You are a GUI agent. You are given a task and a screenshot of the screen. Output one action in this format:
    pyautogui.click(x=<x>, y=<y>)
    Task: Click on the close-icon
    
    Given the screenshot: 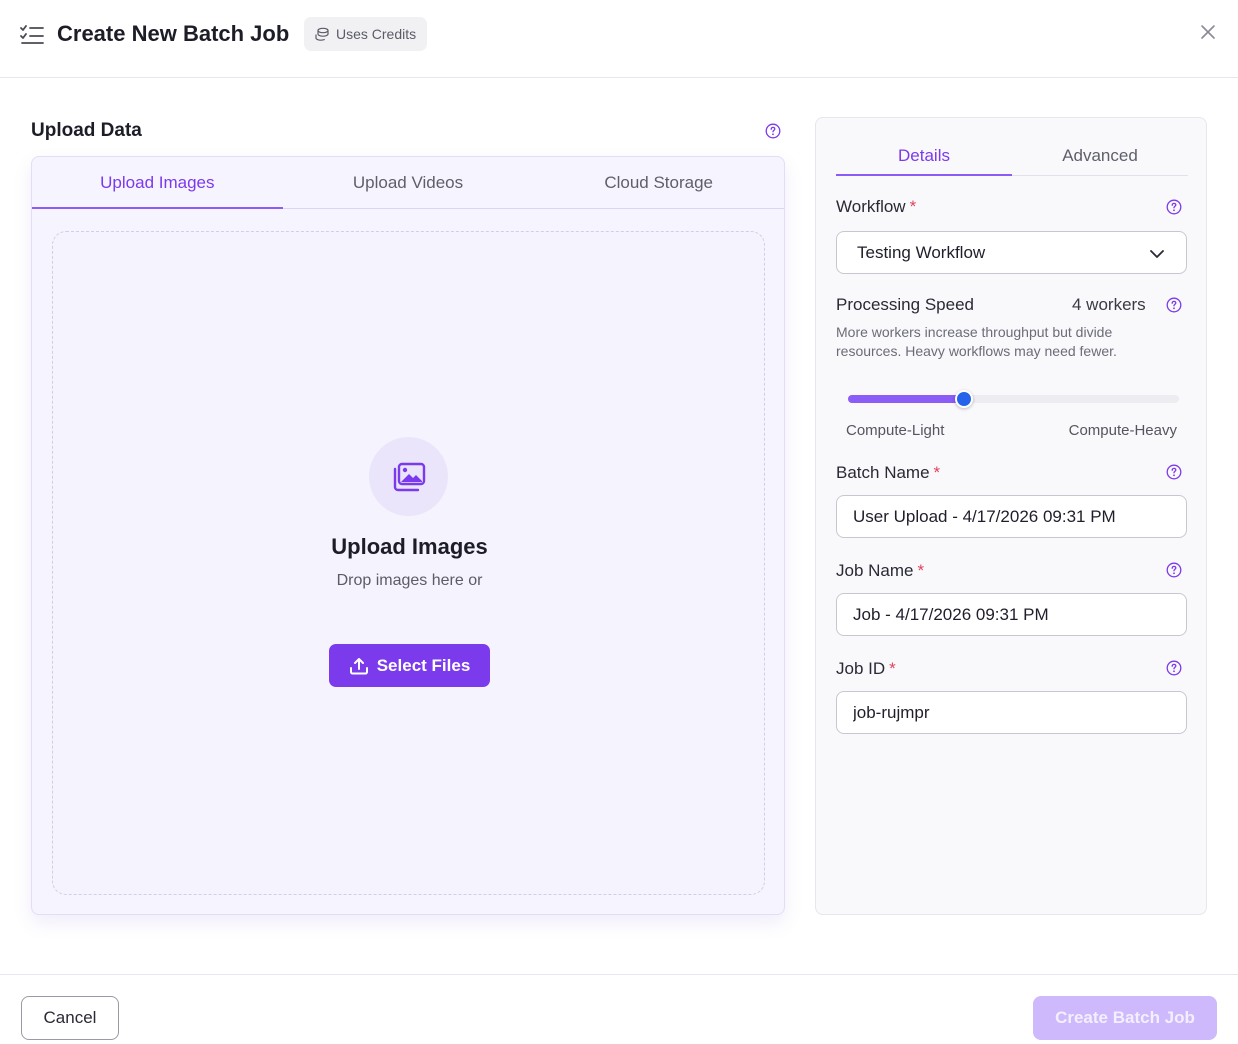 What is the action you would take?
    pyautogui.click(x=1208, y=32)
    